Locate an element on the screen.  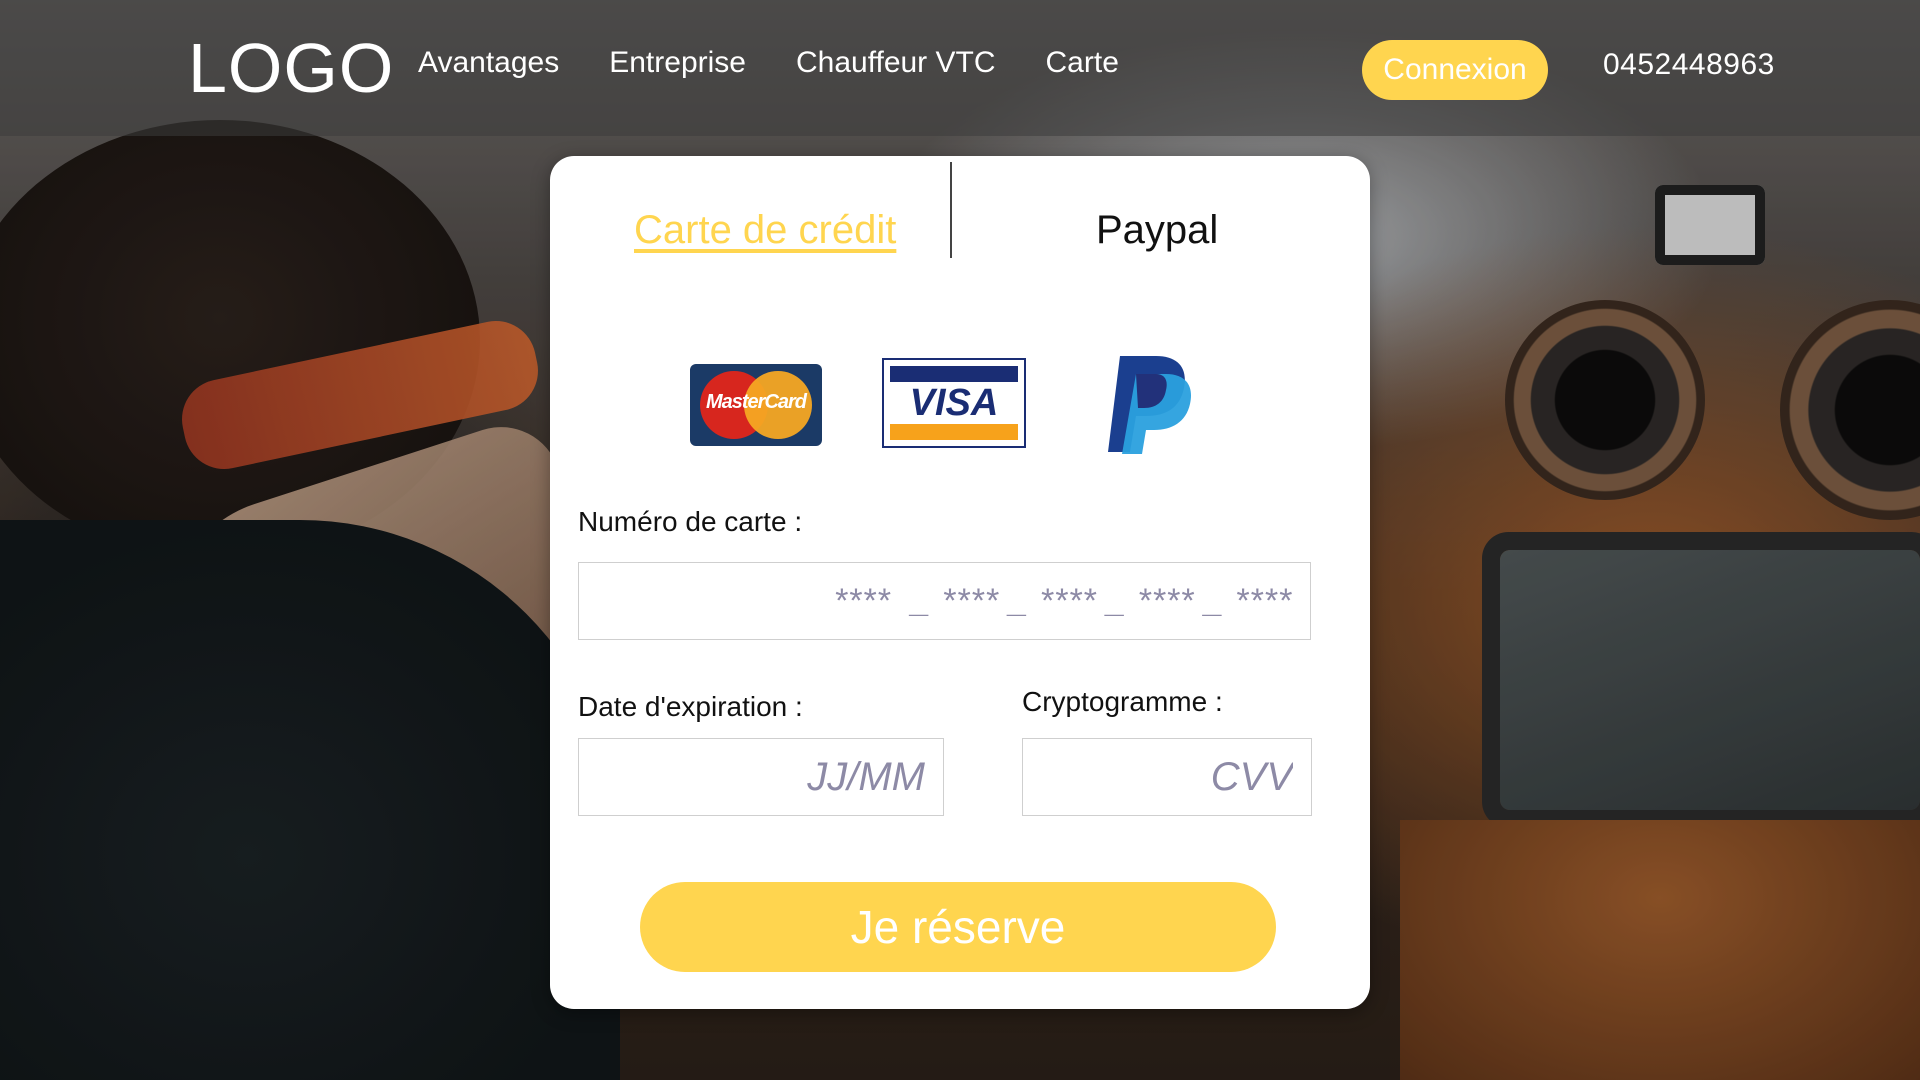
expiry-input is located at coordinates (761, 777).